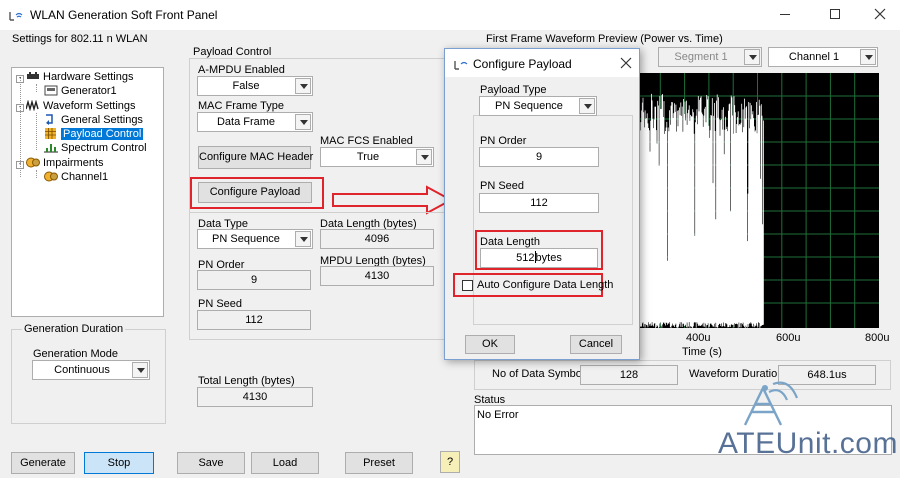  I want to click on waveform-plot, so click(757, 200).